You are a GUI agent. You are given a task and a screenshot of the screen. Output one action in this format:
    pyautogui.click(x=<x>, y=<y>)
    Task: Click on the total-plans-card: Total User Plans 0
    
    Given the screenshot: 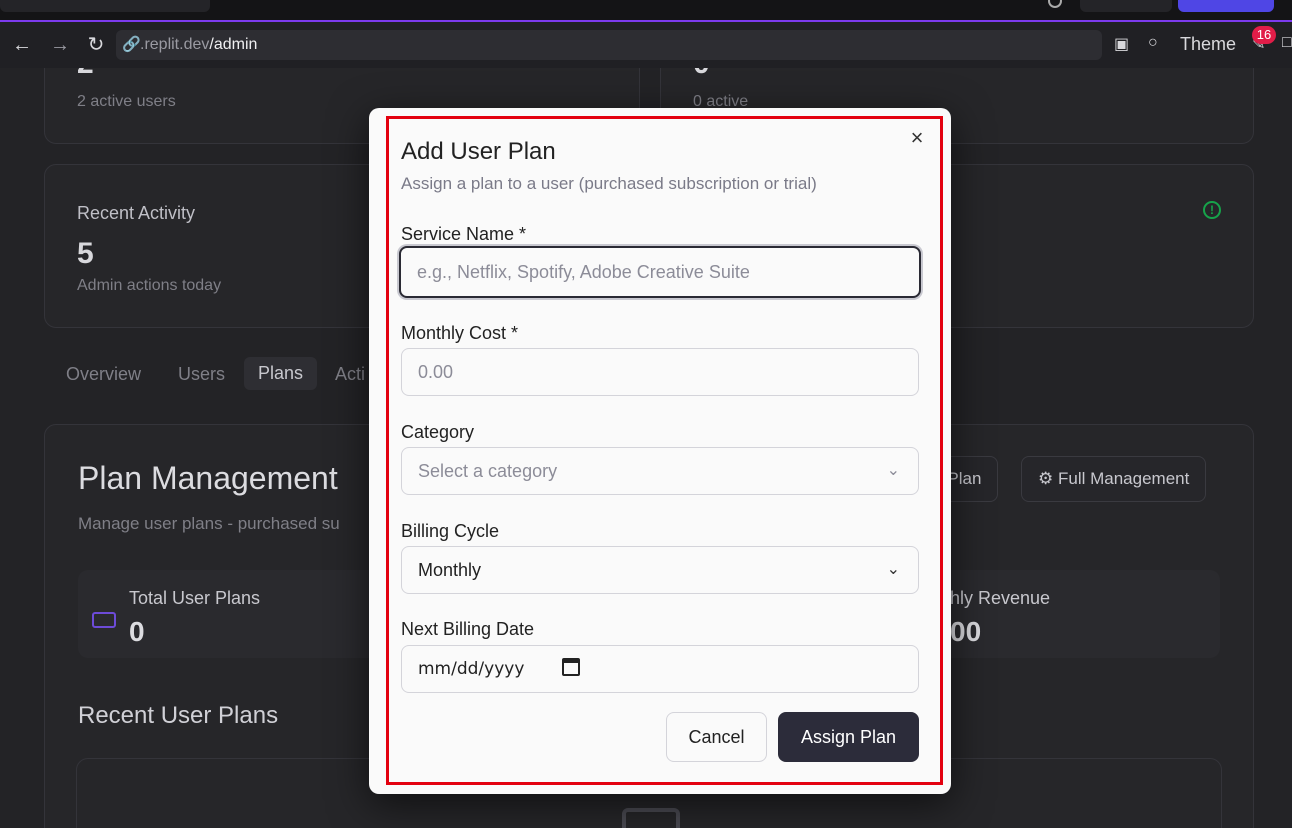 What is the action you would take?
    pyautogui.click(x=228, y=614)
    